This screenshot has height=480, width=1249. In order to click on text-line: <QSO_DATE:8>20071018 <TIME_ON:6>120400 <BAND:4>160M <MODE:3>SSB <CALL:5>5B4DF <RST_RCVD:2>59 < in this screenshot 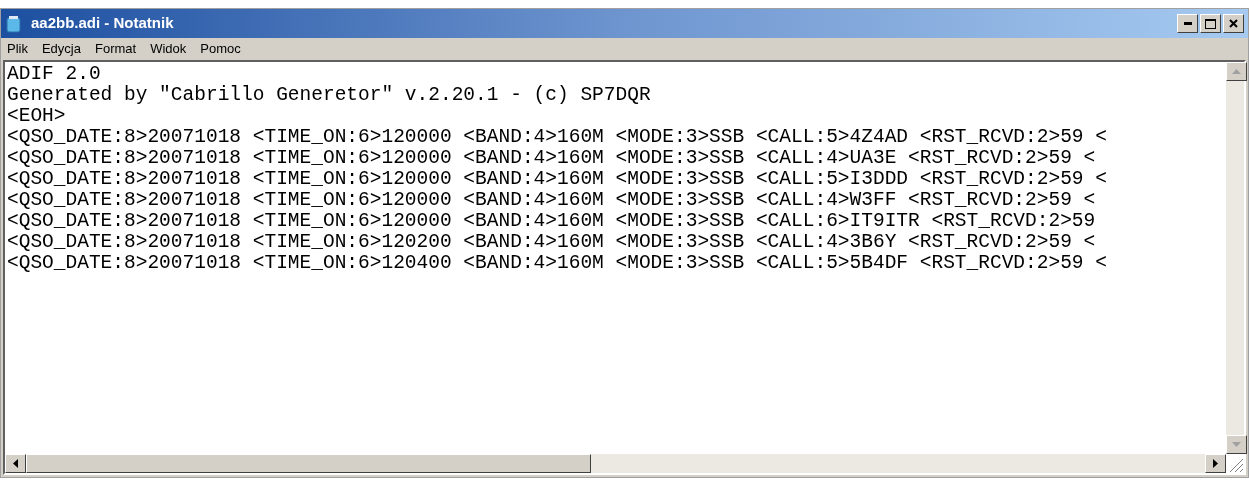, I will do `click(557, 263)`.